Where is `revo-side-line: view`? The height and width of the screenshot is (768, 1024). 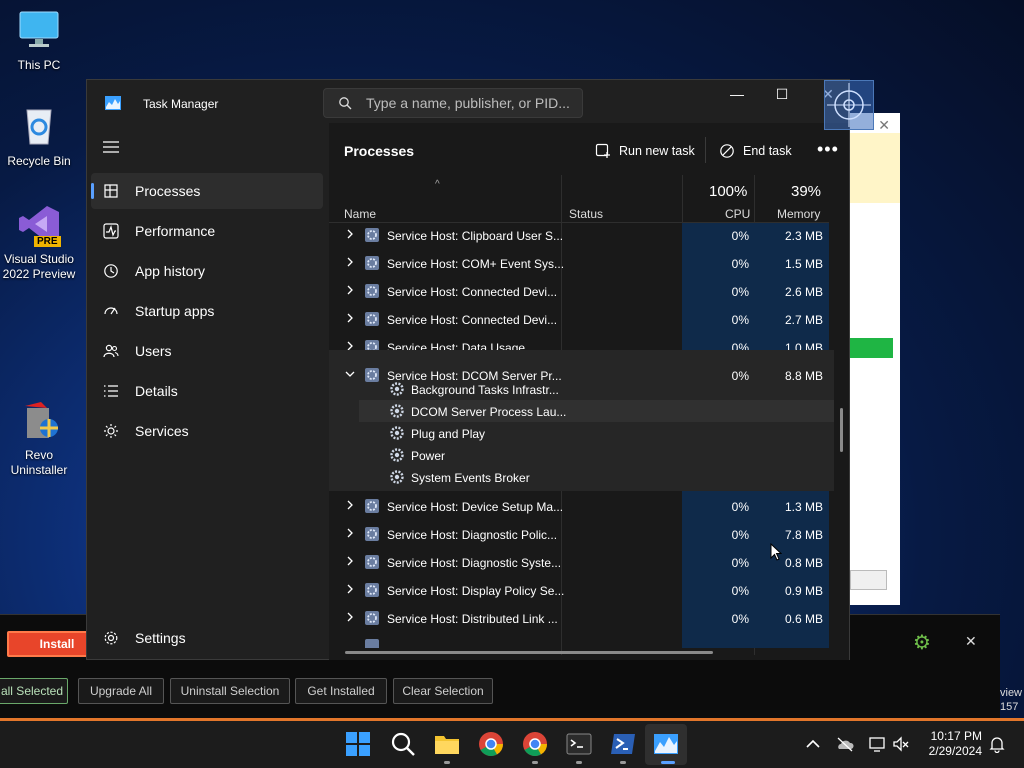 revo-side-line: view is located at coordinates (1011, 693).